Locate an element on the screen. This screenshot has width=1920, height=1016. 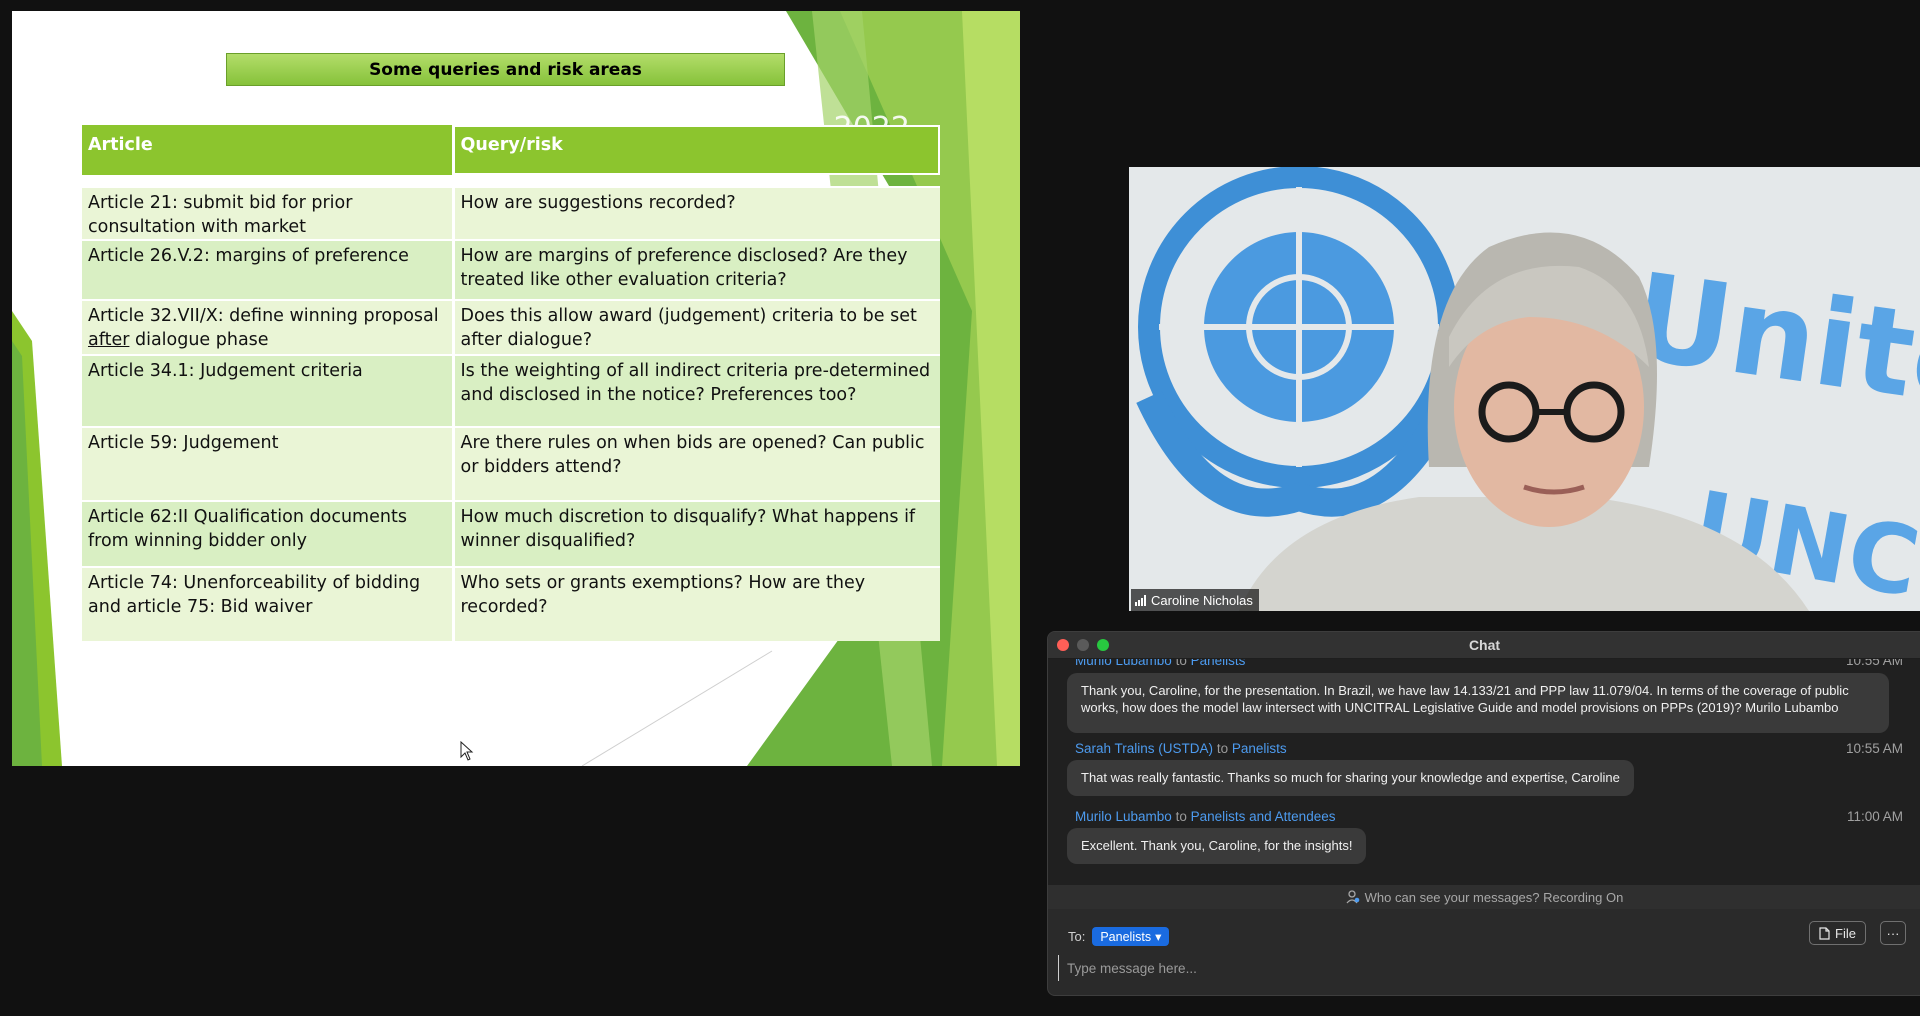
message-visibility-notice: Who can see your messages? Recording On is located at coordinates (1484, 897).